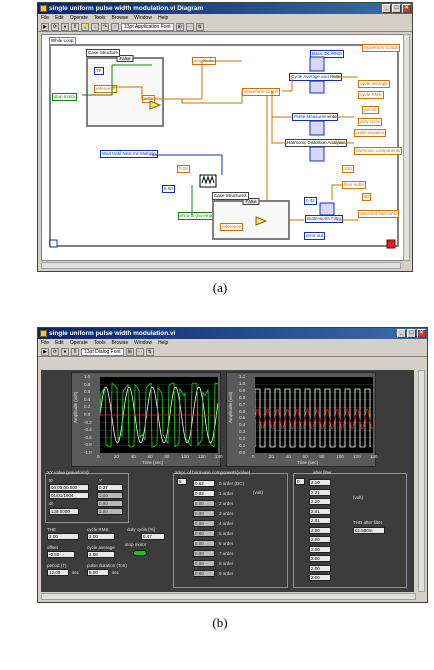 This screenshot has width=434, height=670. Describe the element at coordinates (55, 351) in the screenshot. I see `run-continuous-icon-2: ⟳` at that location.